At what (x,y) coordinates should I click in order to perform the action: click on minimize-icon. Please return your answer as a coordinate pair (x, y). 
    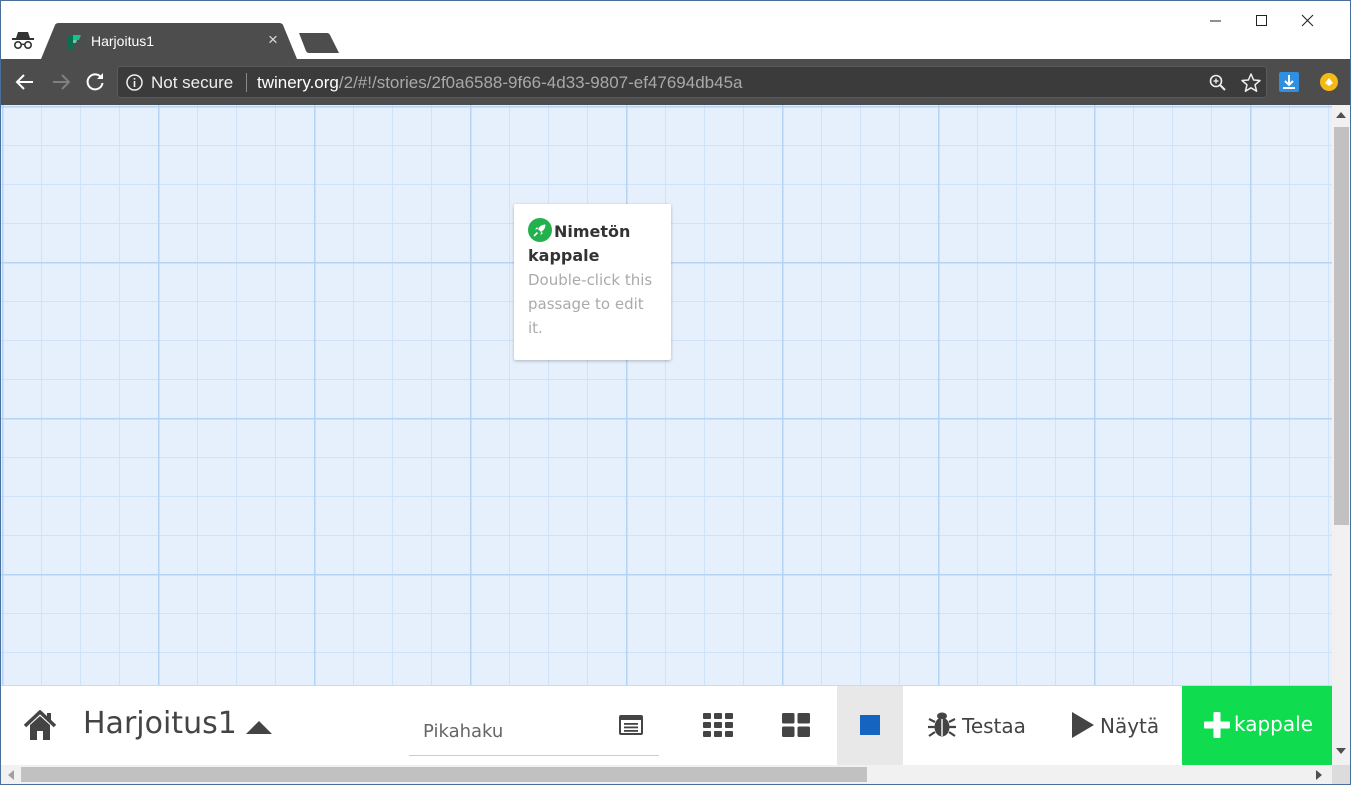
    Looking at the image, I should click on (1215, 21).